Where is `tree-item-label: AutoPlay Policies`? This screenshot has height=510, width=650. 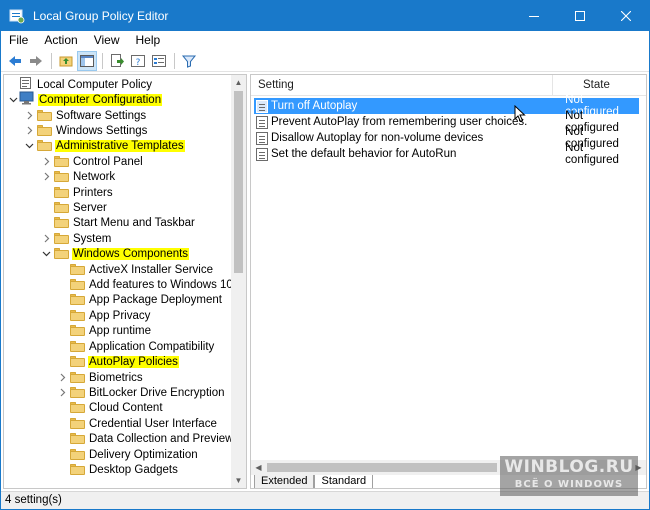 tree-item-label: AutoPlay Policies is located at coordinates (133, 361).